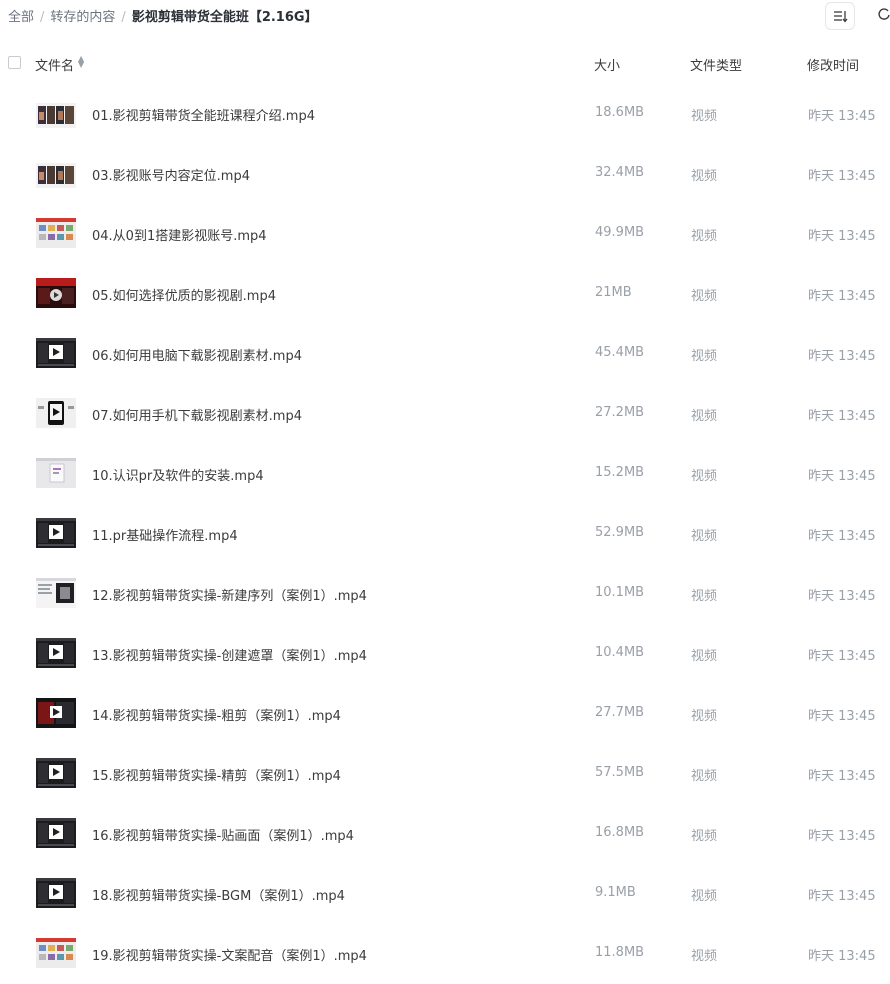  I want to click on top-bar: 全部 / 转存的内容 / 影视剪辑带货全能班【2.16G】, so click(445, 17).